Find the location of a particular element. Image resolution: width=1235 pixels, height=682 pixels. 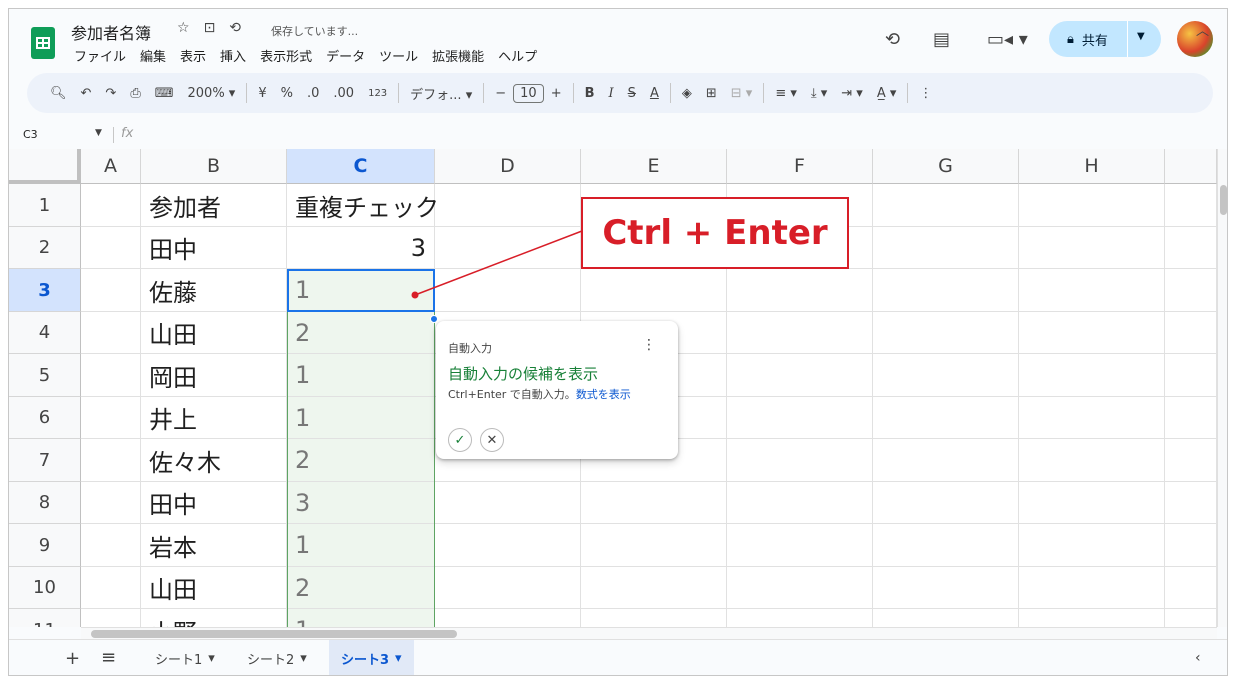

menu-edit: 編集 is located at coordinates (153, 55).